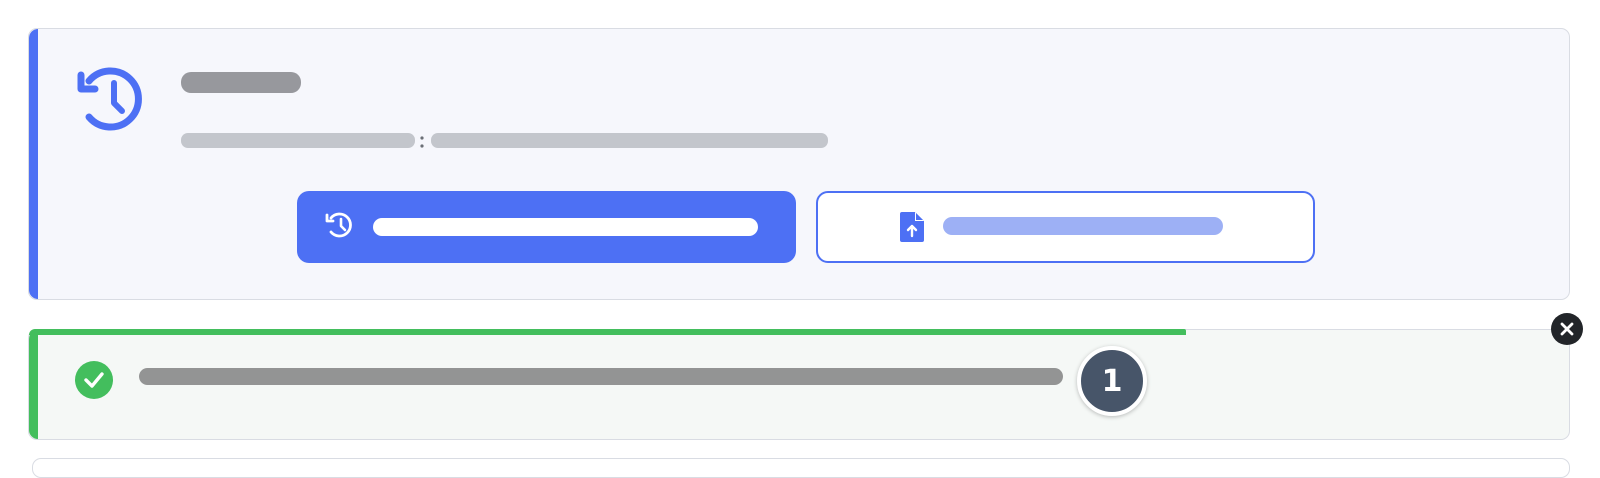 This screenshot has width=1600, height=478. What do you see at coordinates (94, 380) in the screenshot?
I see `check-circle-icon` at bounding box center [94, 380].